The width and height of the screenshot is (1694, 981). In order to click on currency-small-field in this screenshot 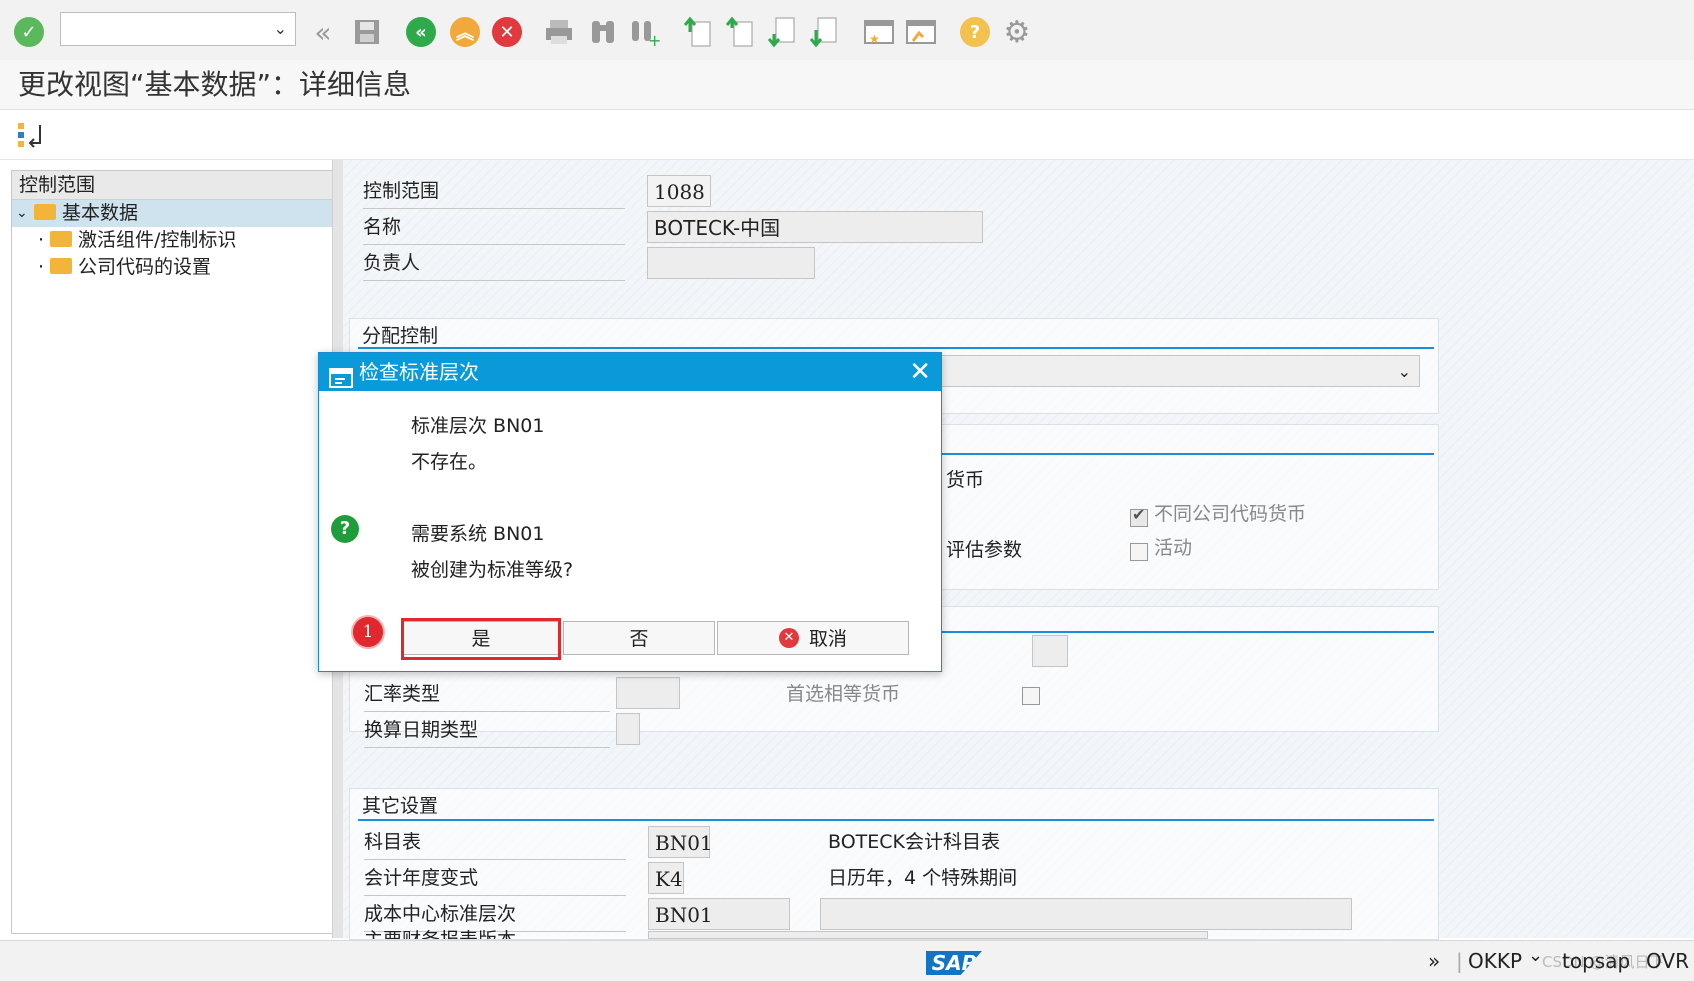, I will do `click(1050, 651)`.